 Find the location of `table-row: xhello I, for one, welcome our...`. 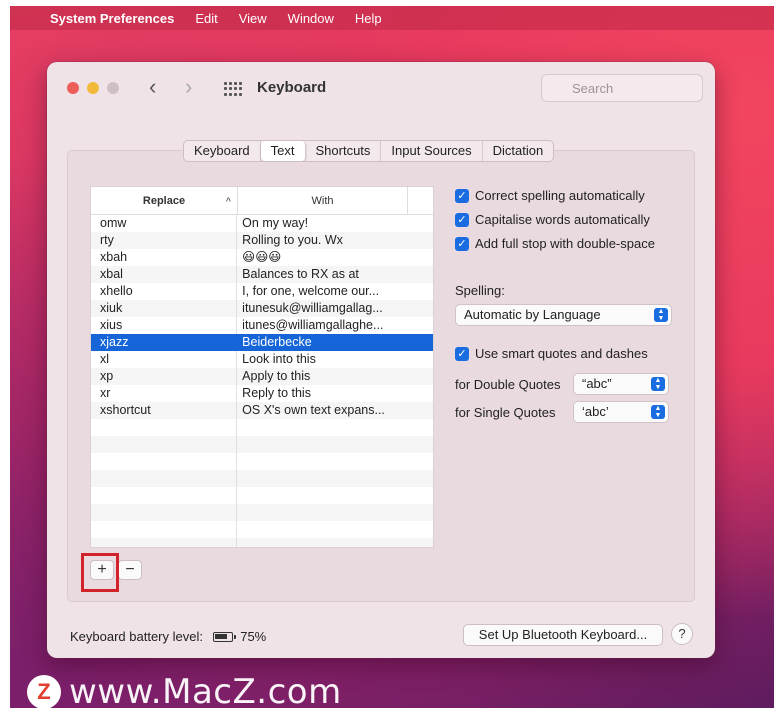

table-row: xhello I, for one, welcome our... is located at coordinates (262, 291).